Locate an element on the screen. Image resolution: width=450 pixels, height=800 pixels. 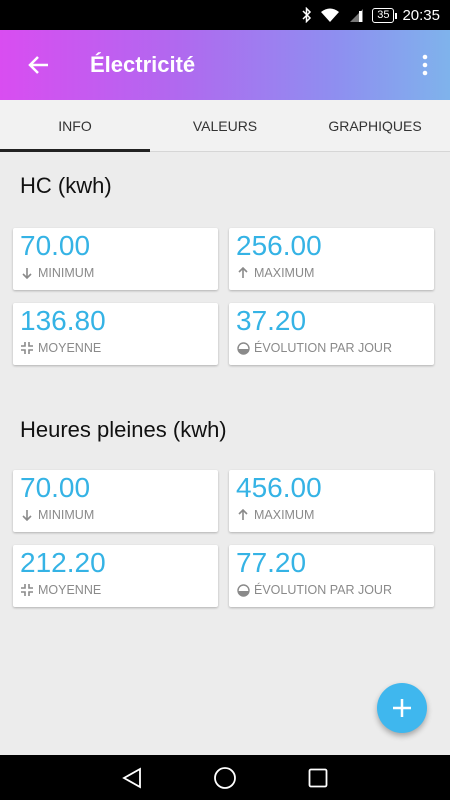
stat-card-maximum: 456.00 MAXIMUM is located at coordinates (331, 501).